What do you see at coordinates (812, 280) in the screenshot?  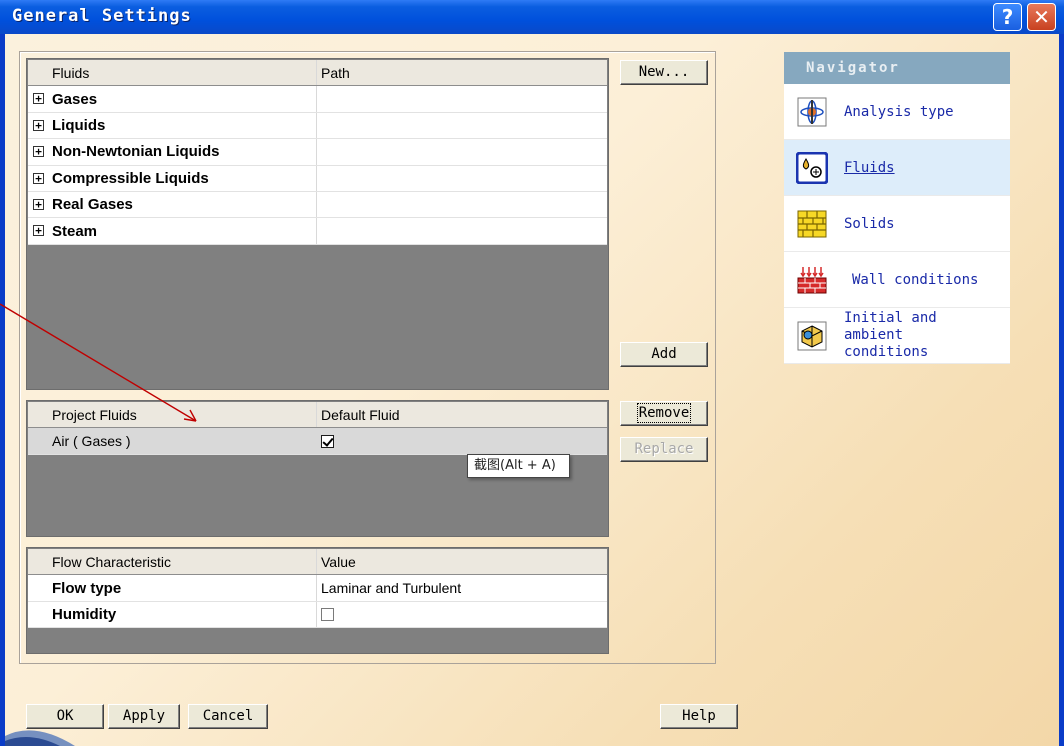 I see `wall-conditions-icon` at bounding box center [812, 280].